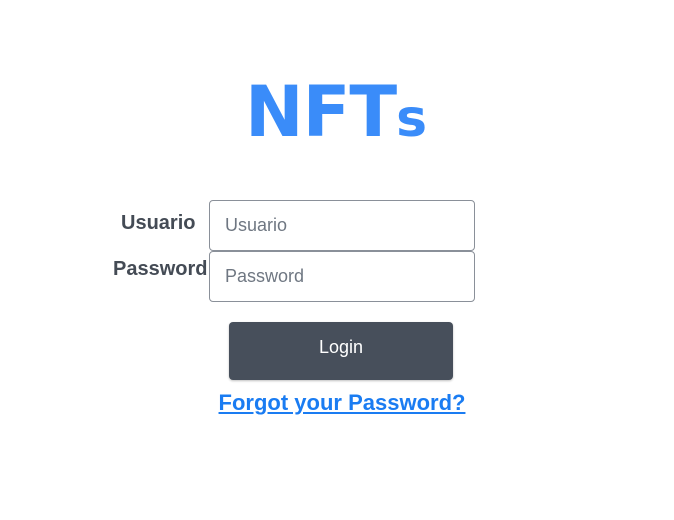 This screenshot has height=520, width=674. What do you see at coordinates (341, 351) in the screenshot?
I see `login-button: Login` at bounding box center [341, 351].